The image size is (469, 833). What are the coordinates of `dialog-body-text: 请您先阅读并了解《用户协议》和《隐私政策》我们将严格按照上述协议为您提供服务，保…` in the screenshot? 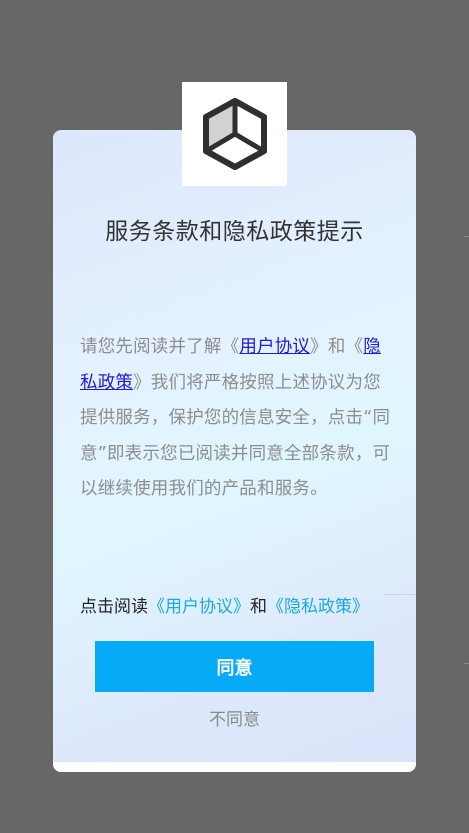 It's located at (236, 419).